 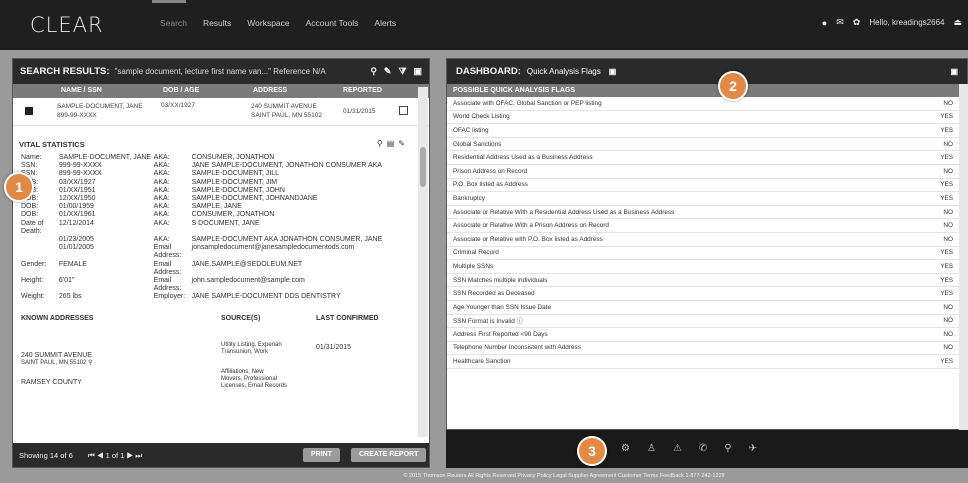 What do you see at coordinates (688, 252) in the screenshot?
I see `flag-label: Criminal Record` at bounding box center [688, 252].